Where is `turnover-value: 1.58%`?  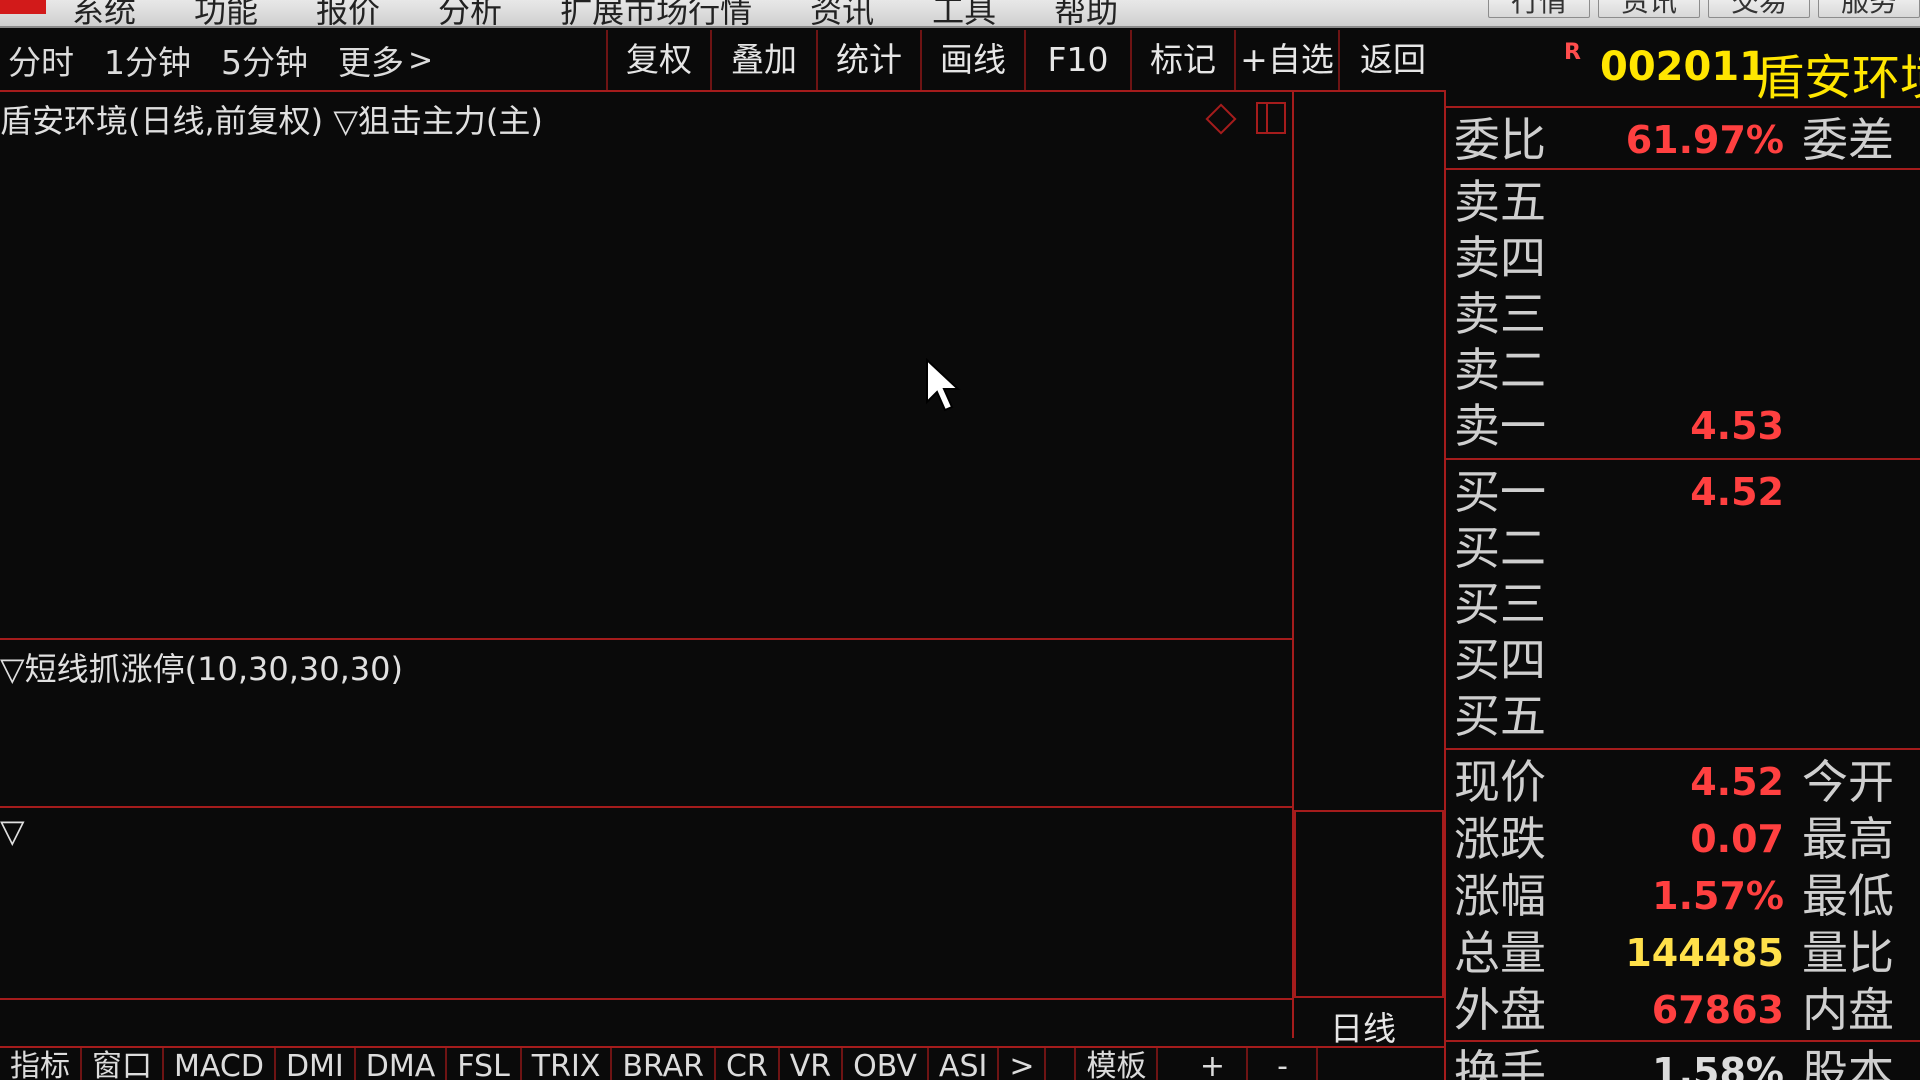 turnover-value: 1.58% is located at coordinates (1718, 1065).